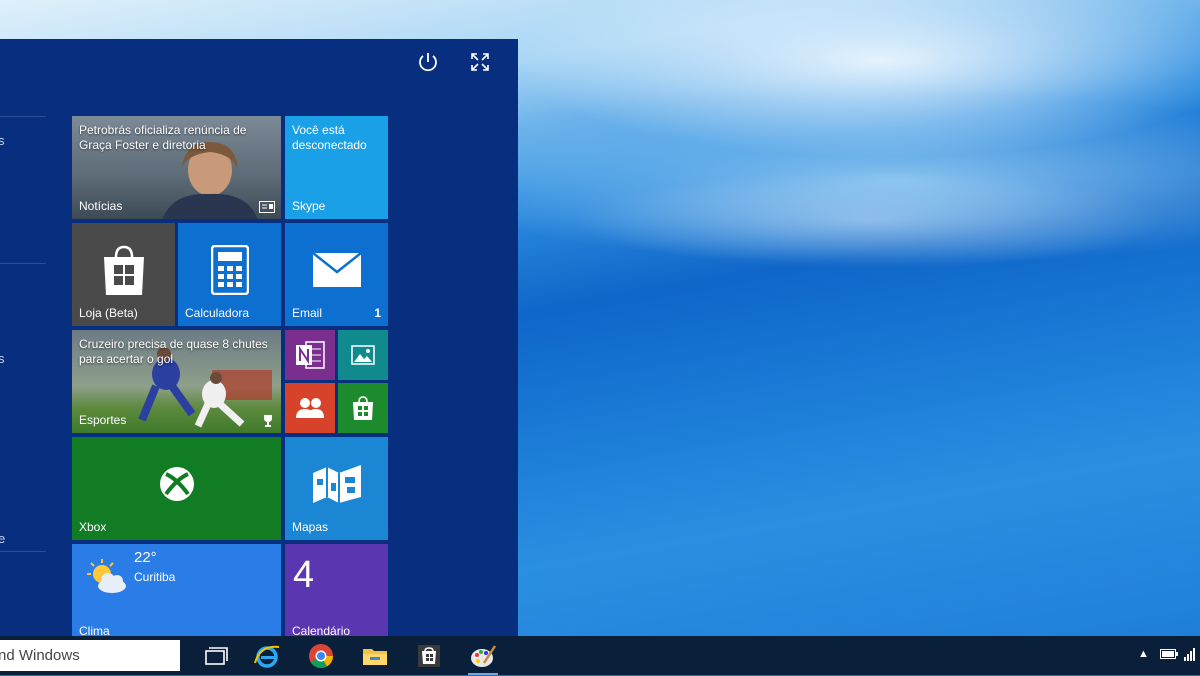 This screenshot has height=676, width=1200. I want to click on onenote-icon, so click(310, 355).